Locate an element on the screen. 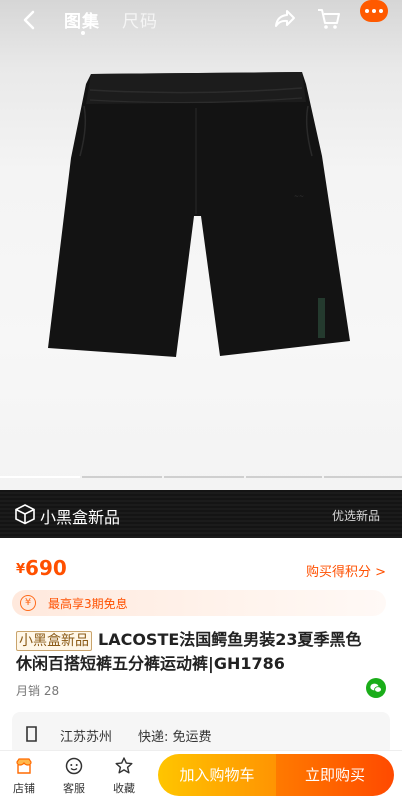 The width and height of the screenshot is (402, 800). active-tab-indicator is located at coordinates (83, 33).